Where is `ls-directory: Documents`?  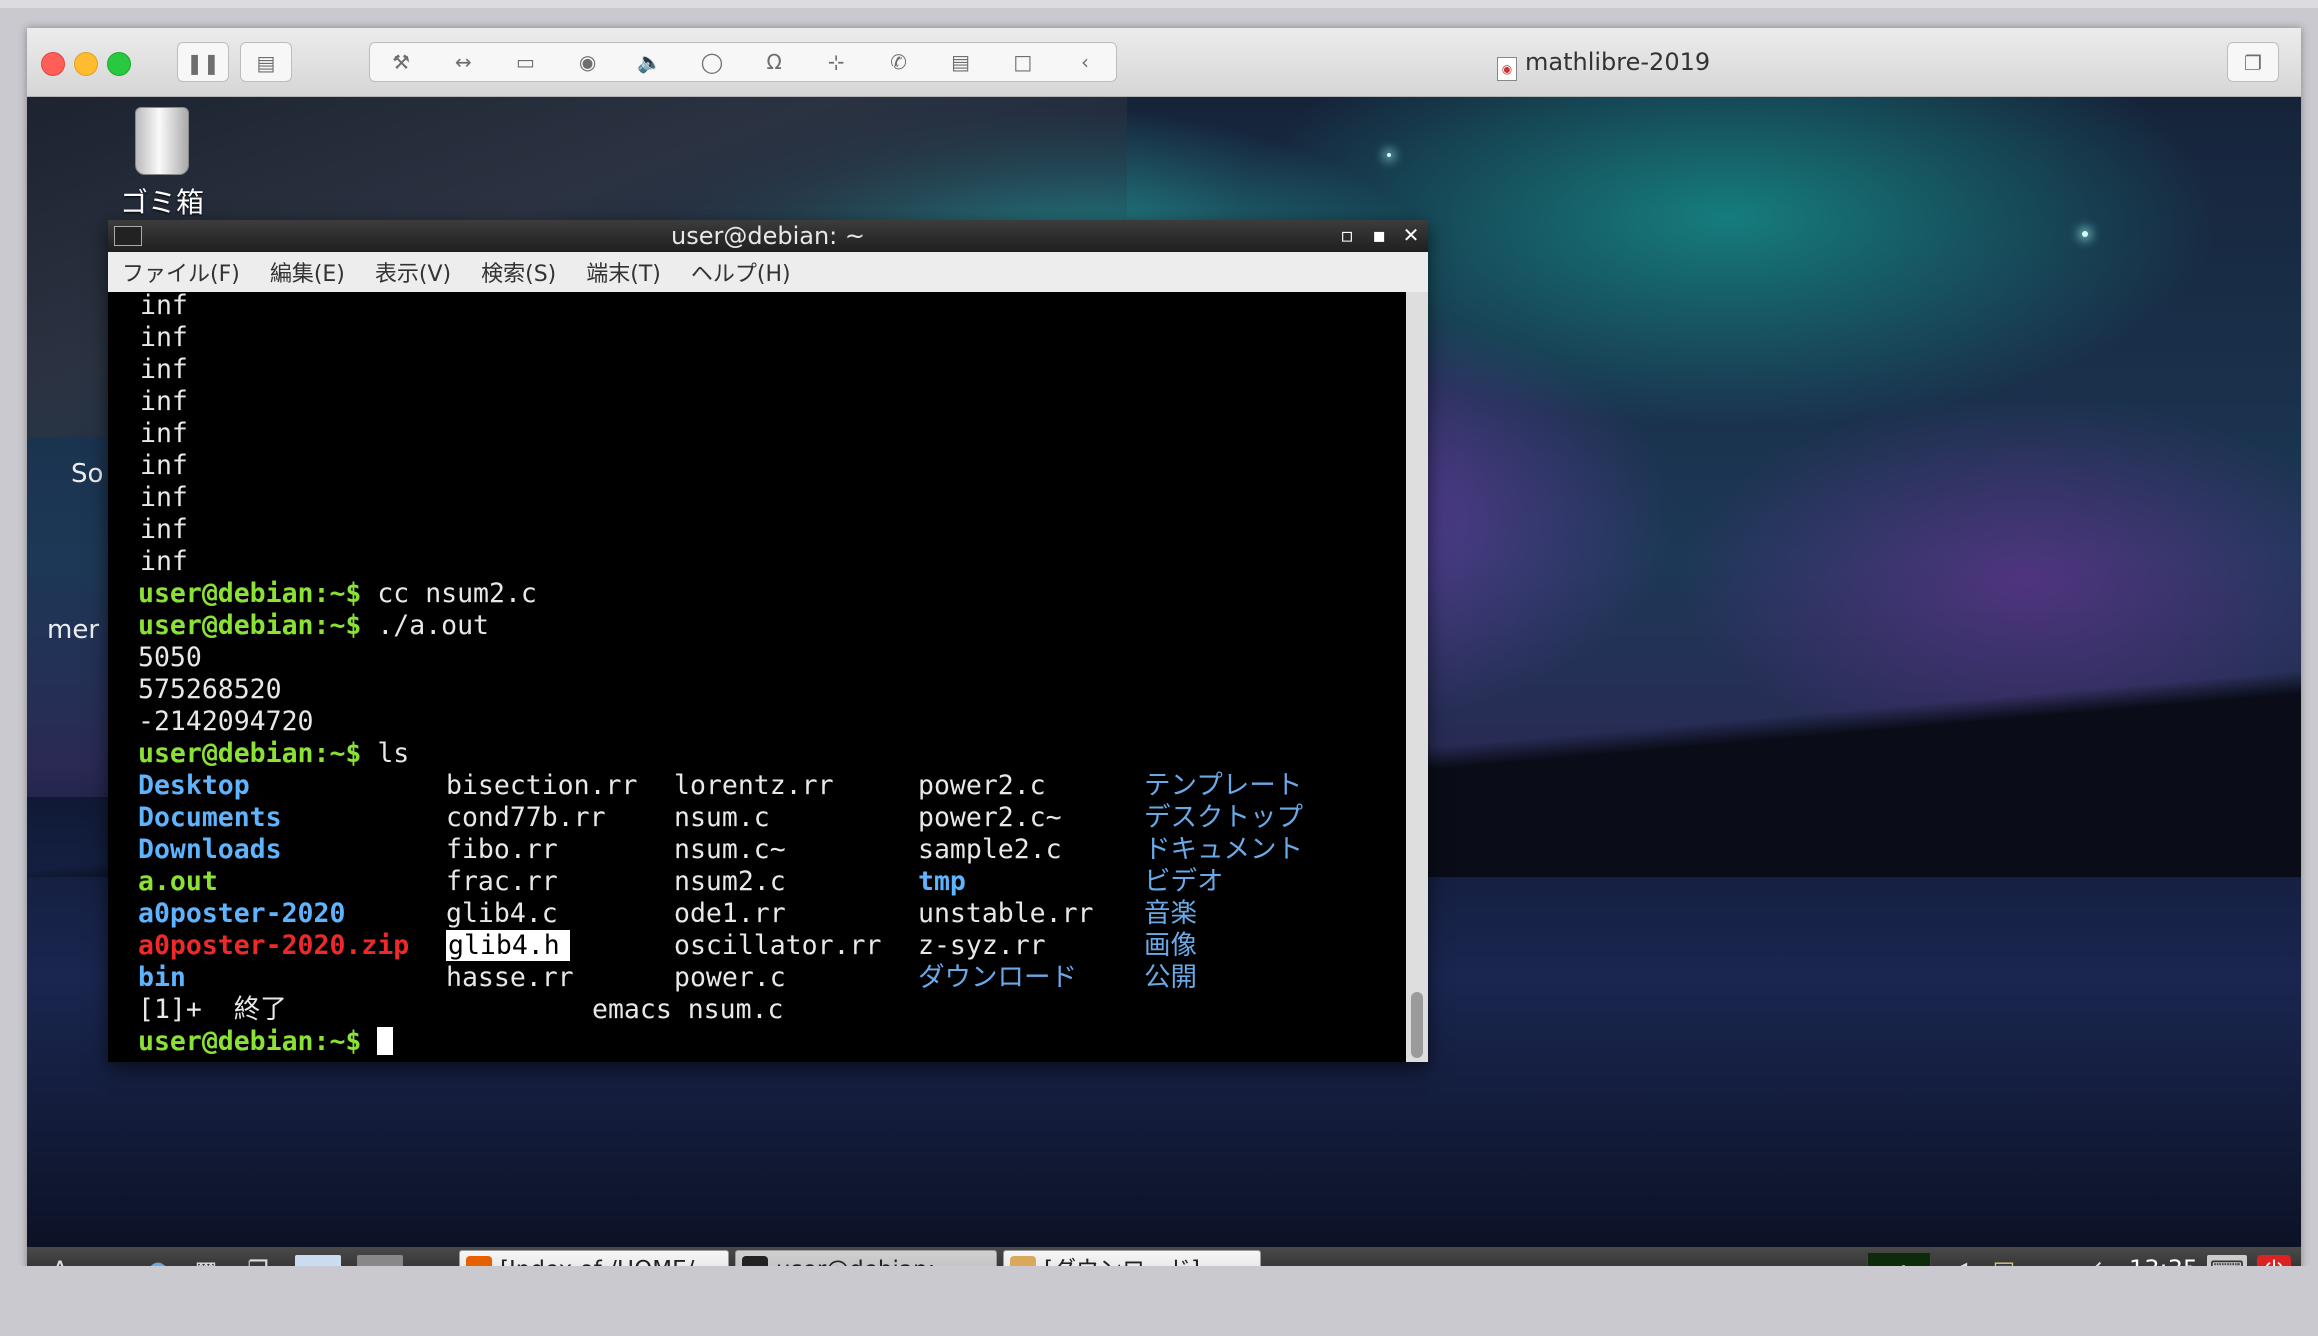
ls-directory: Documents is located at coordinates (210, 817).